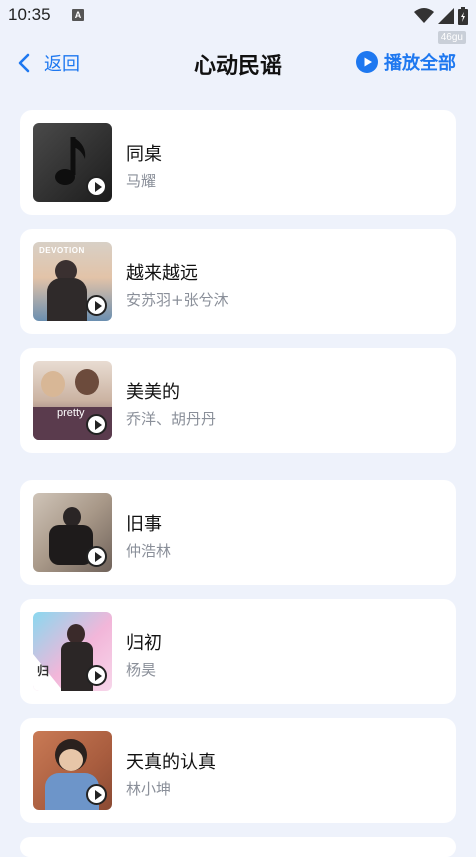 The image size is (476, 857). What do you see at coordinates (72, 651) in the screenshot?
I see `album-cover: 归` at bounding box center [72, 651].